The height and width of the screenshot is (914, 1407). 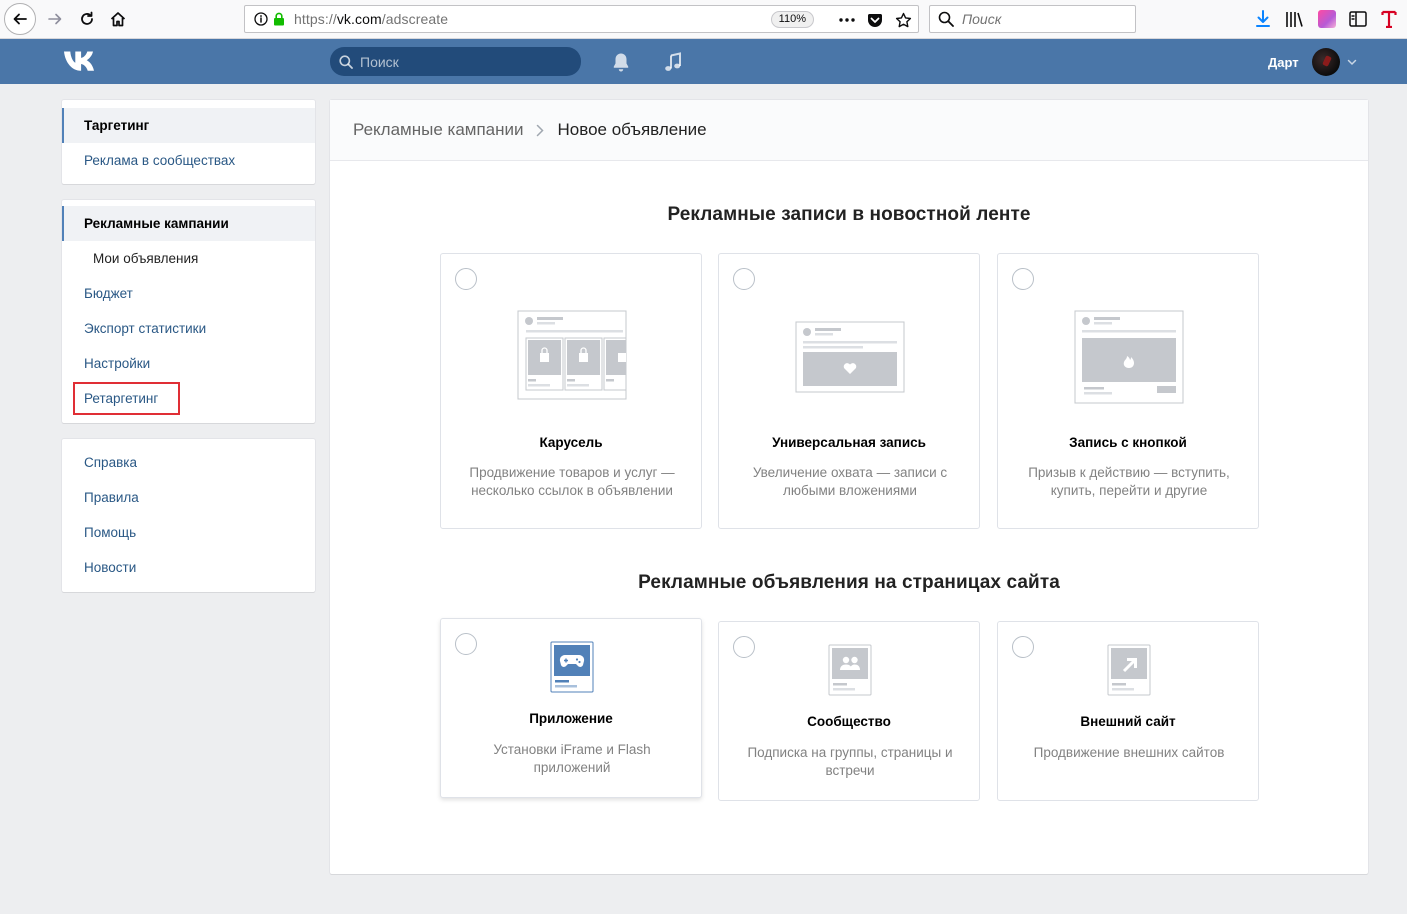 I want to click on gamepad-icon, so click(x=572, y=667).